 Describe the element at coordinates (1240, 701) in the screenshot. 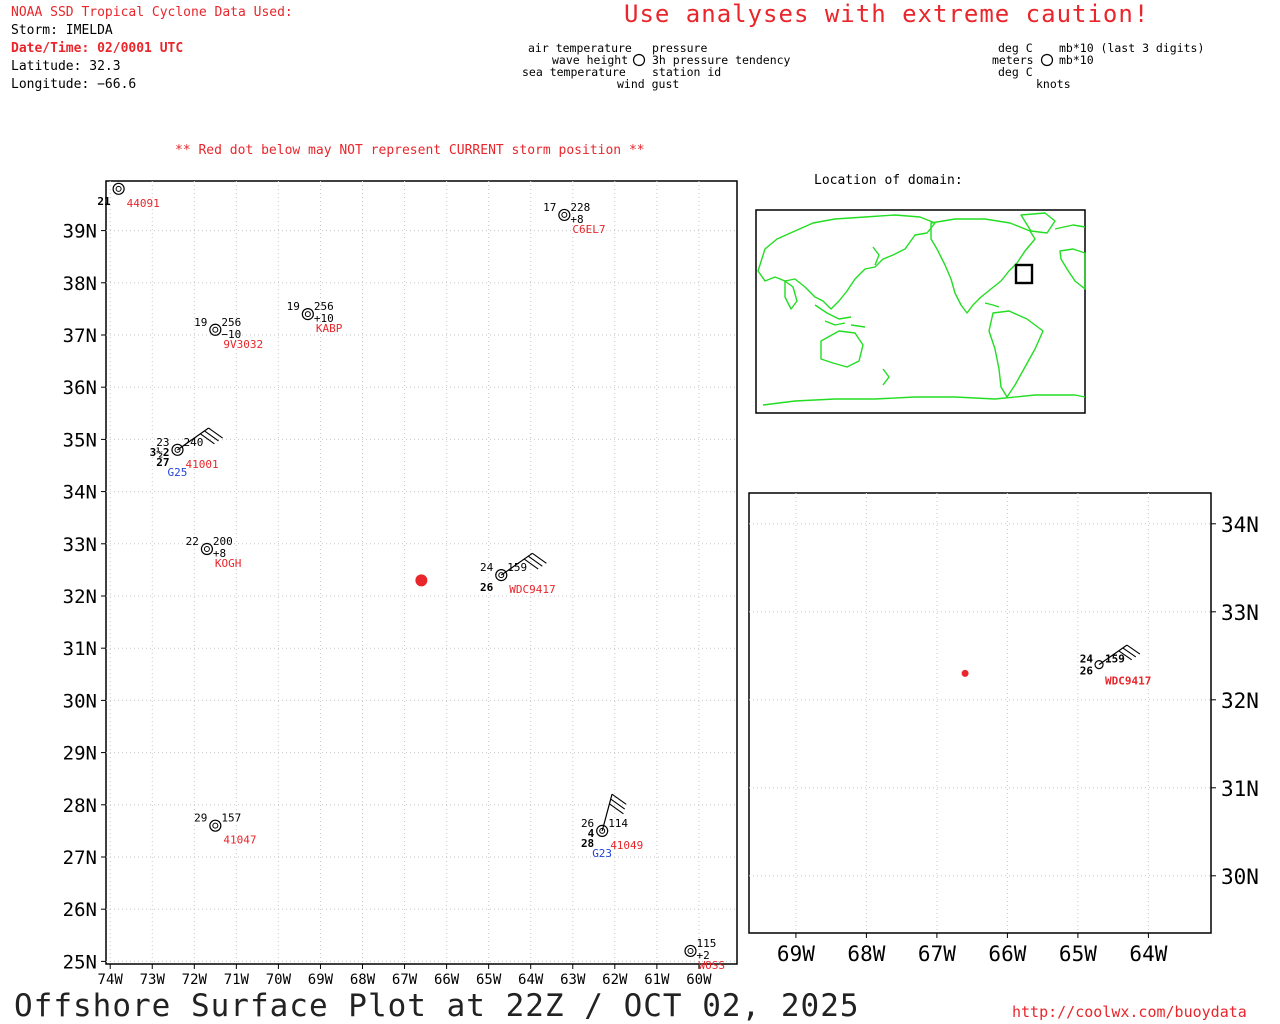

I see `inset-lat-label: 32N` at that location.